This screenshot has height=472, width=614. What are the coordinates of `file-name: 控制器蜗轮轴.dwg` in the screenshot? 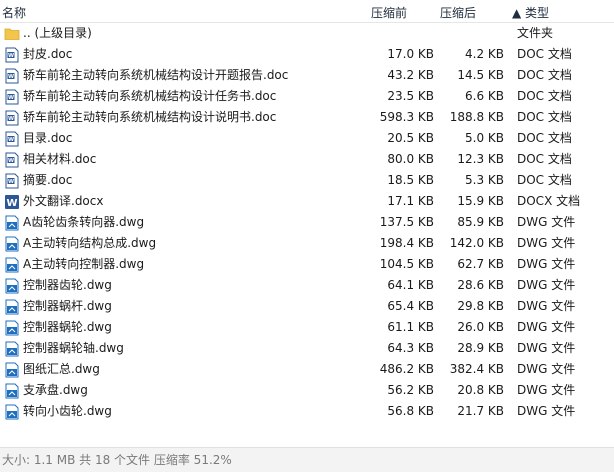 It's located at (73, 348).